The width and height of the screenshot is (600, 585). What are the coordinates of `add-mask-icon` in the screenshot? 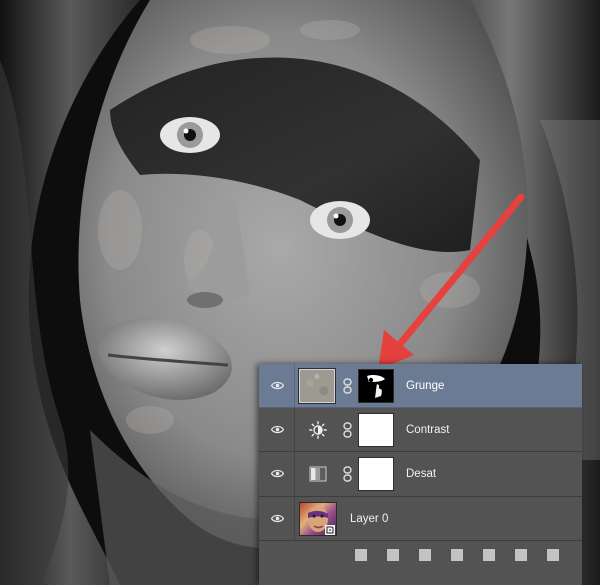 It's located at (425, 555).